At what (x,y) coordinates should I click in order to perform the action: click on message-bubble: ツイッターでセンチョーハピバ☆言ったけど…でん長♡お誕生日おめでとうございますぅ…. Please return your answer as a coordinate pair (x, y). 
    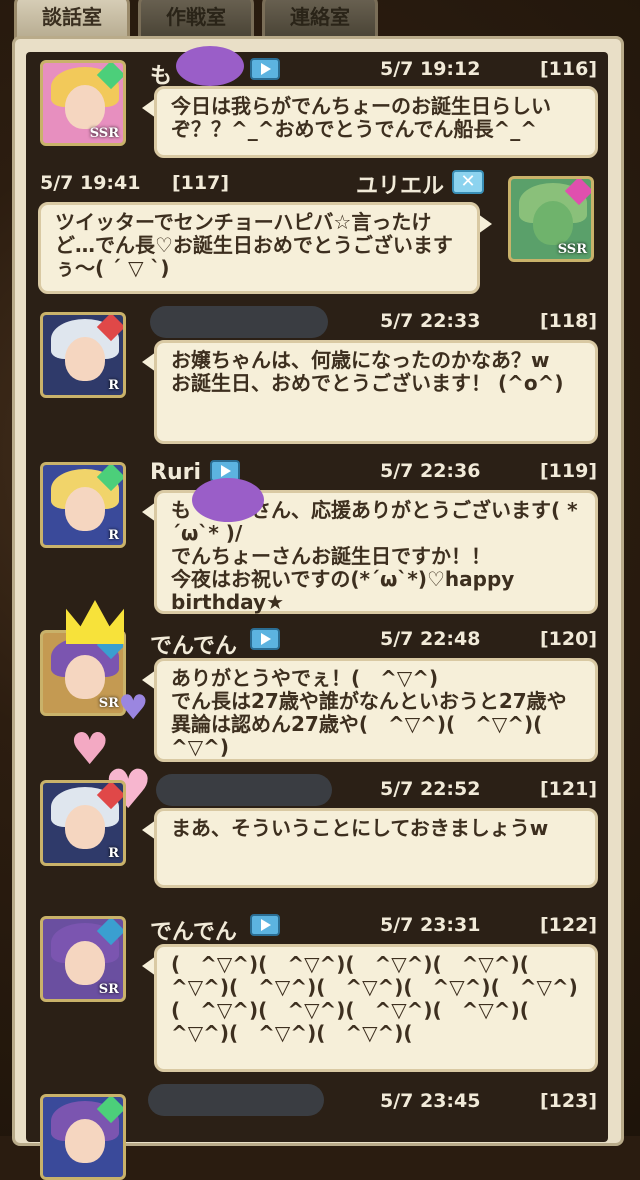
    Looking at the image, I should click on (259, 248).